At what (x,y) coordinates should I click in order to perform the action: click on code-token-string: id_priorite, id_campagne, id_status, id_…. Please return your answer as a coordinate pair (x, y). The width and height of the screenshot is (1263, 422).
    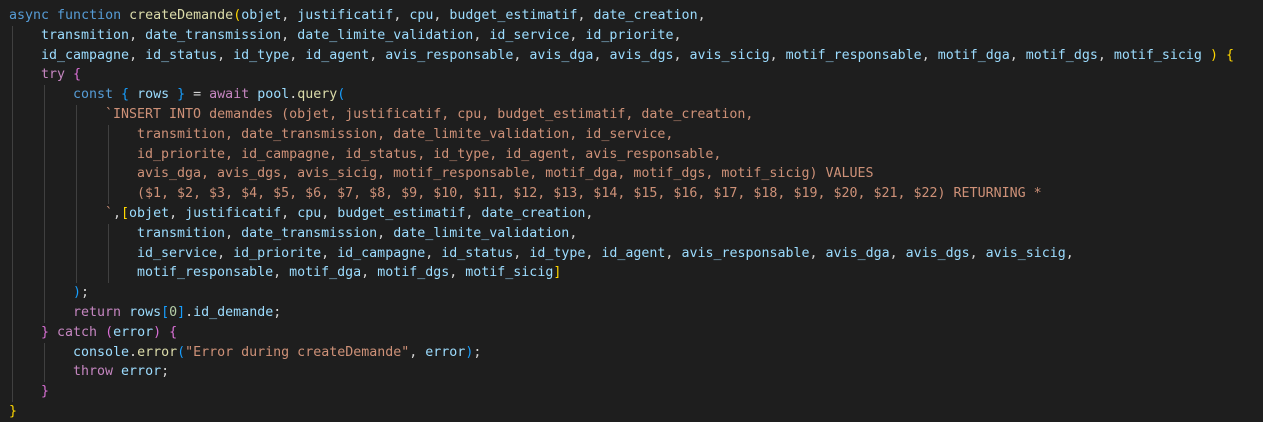
    Looking at the image, I should click on (429, 154).